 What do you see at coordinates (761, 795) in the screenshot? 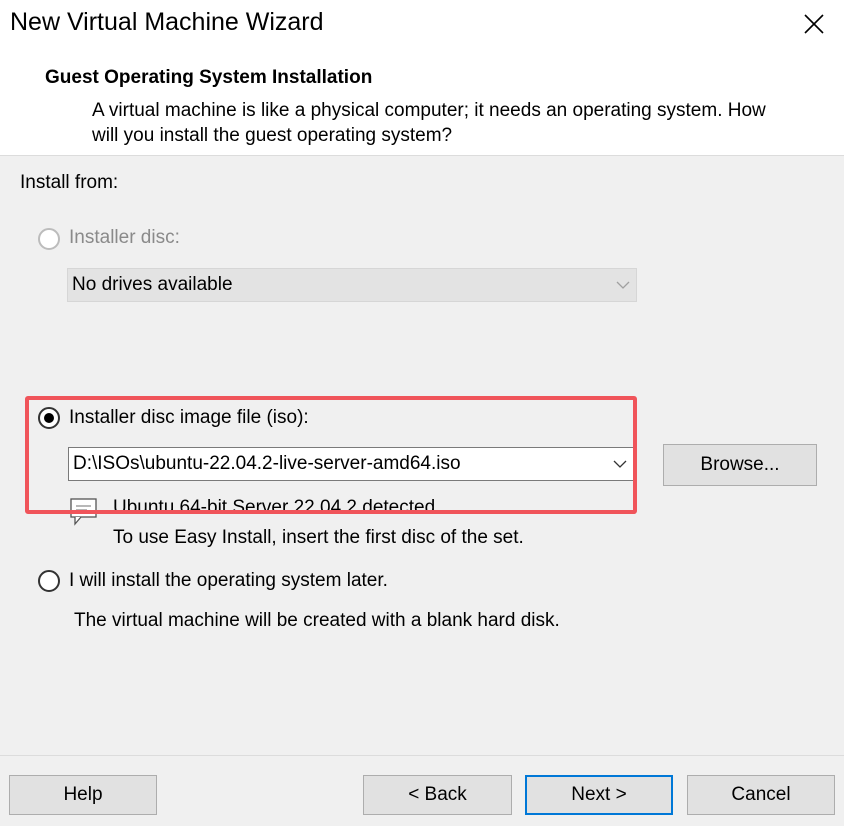
I see `cancel-button: Cancel` at bounding box center [761, 795].